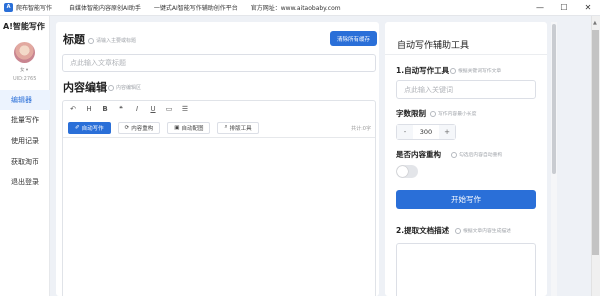  I want to click on toggle-knob, so click(402, 171).